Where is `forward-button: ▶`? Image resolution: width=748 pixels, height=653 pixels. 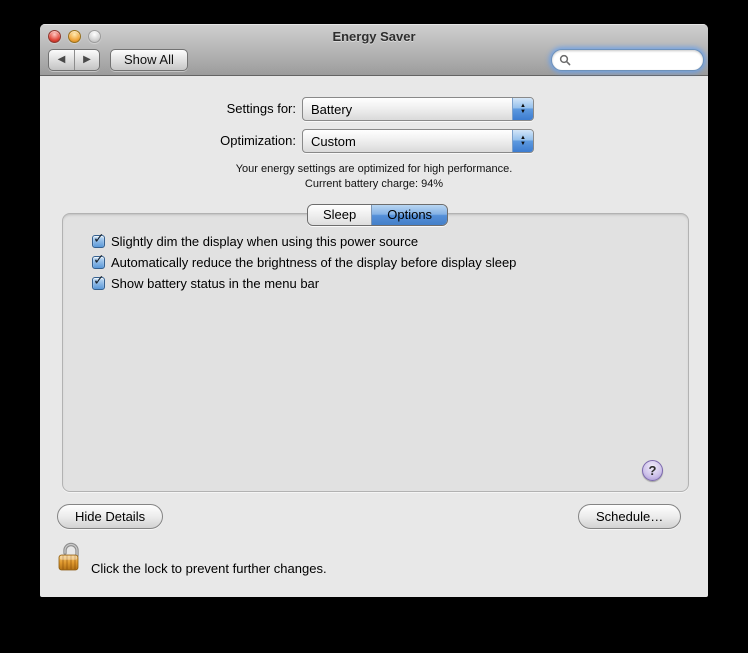 forward-button: ▶ is located at coordinates (86, 60).